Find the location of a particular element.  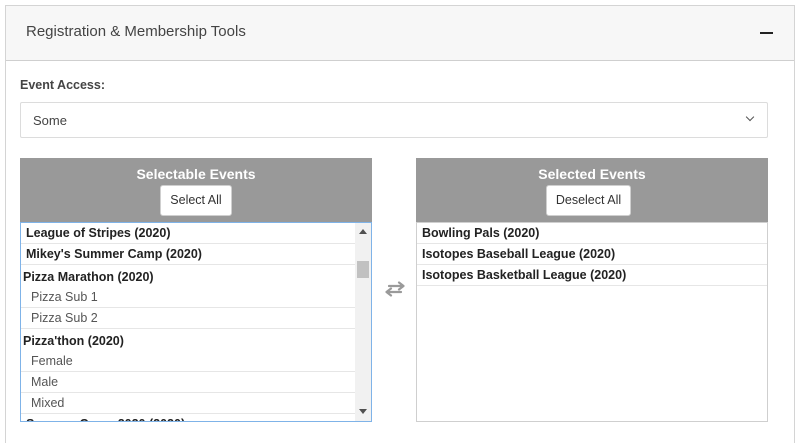

minus-icon is located at coordinates (767, 33).